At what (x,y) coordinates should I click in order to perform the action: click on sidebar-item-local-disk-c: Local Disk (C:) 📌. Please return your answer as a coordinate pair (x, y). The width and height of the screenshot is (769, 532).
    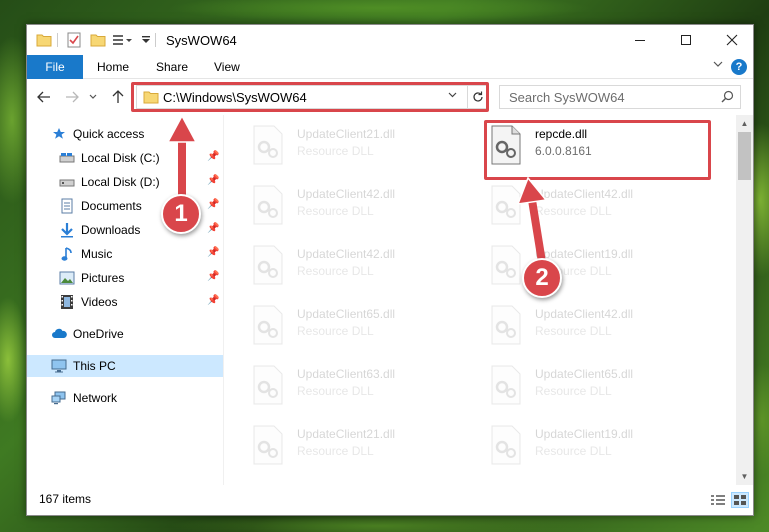
    Looking at the image, I should click on (125, 158).